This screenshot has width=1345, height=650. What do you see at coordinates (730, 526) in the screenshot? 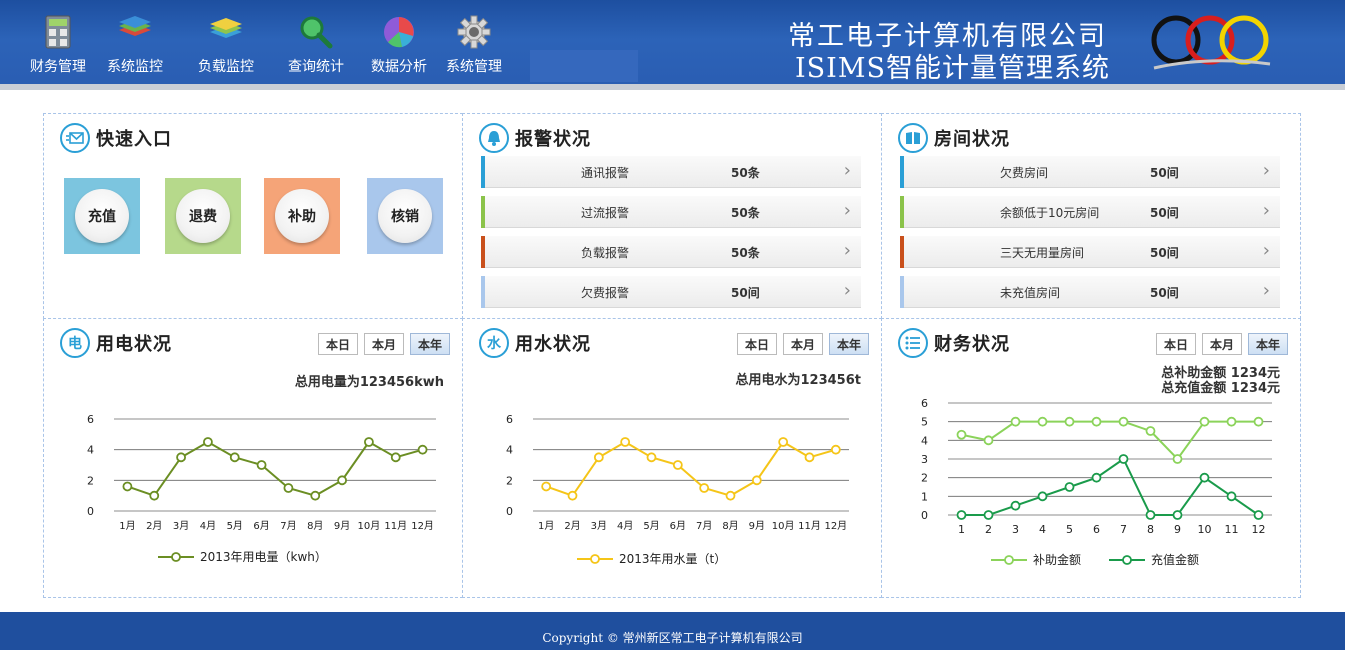
I see `x-tick-label: 8月` at bounding box center [730, 526].